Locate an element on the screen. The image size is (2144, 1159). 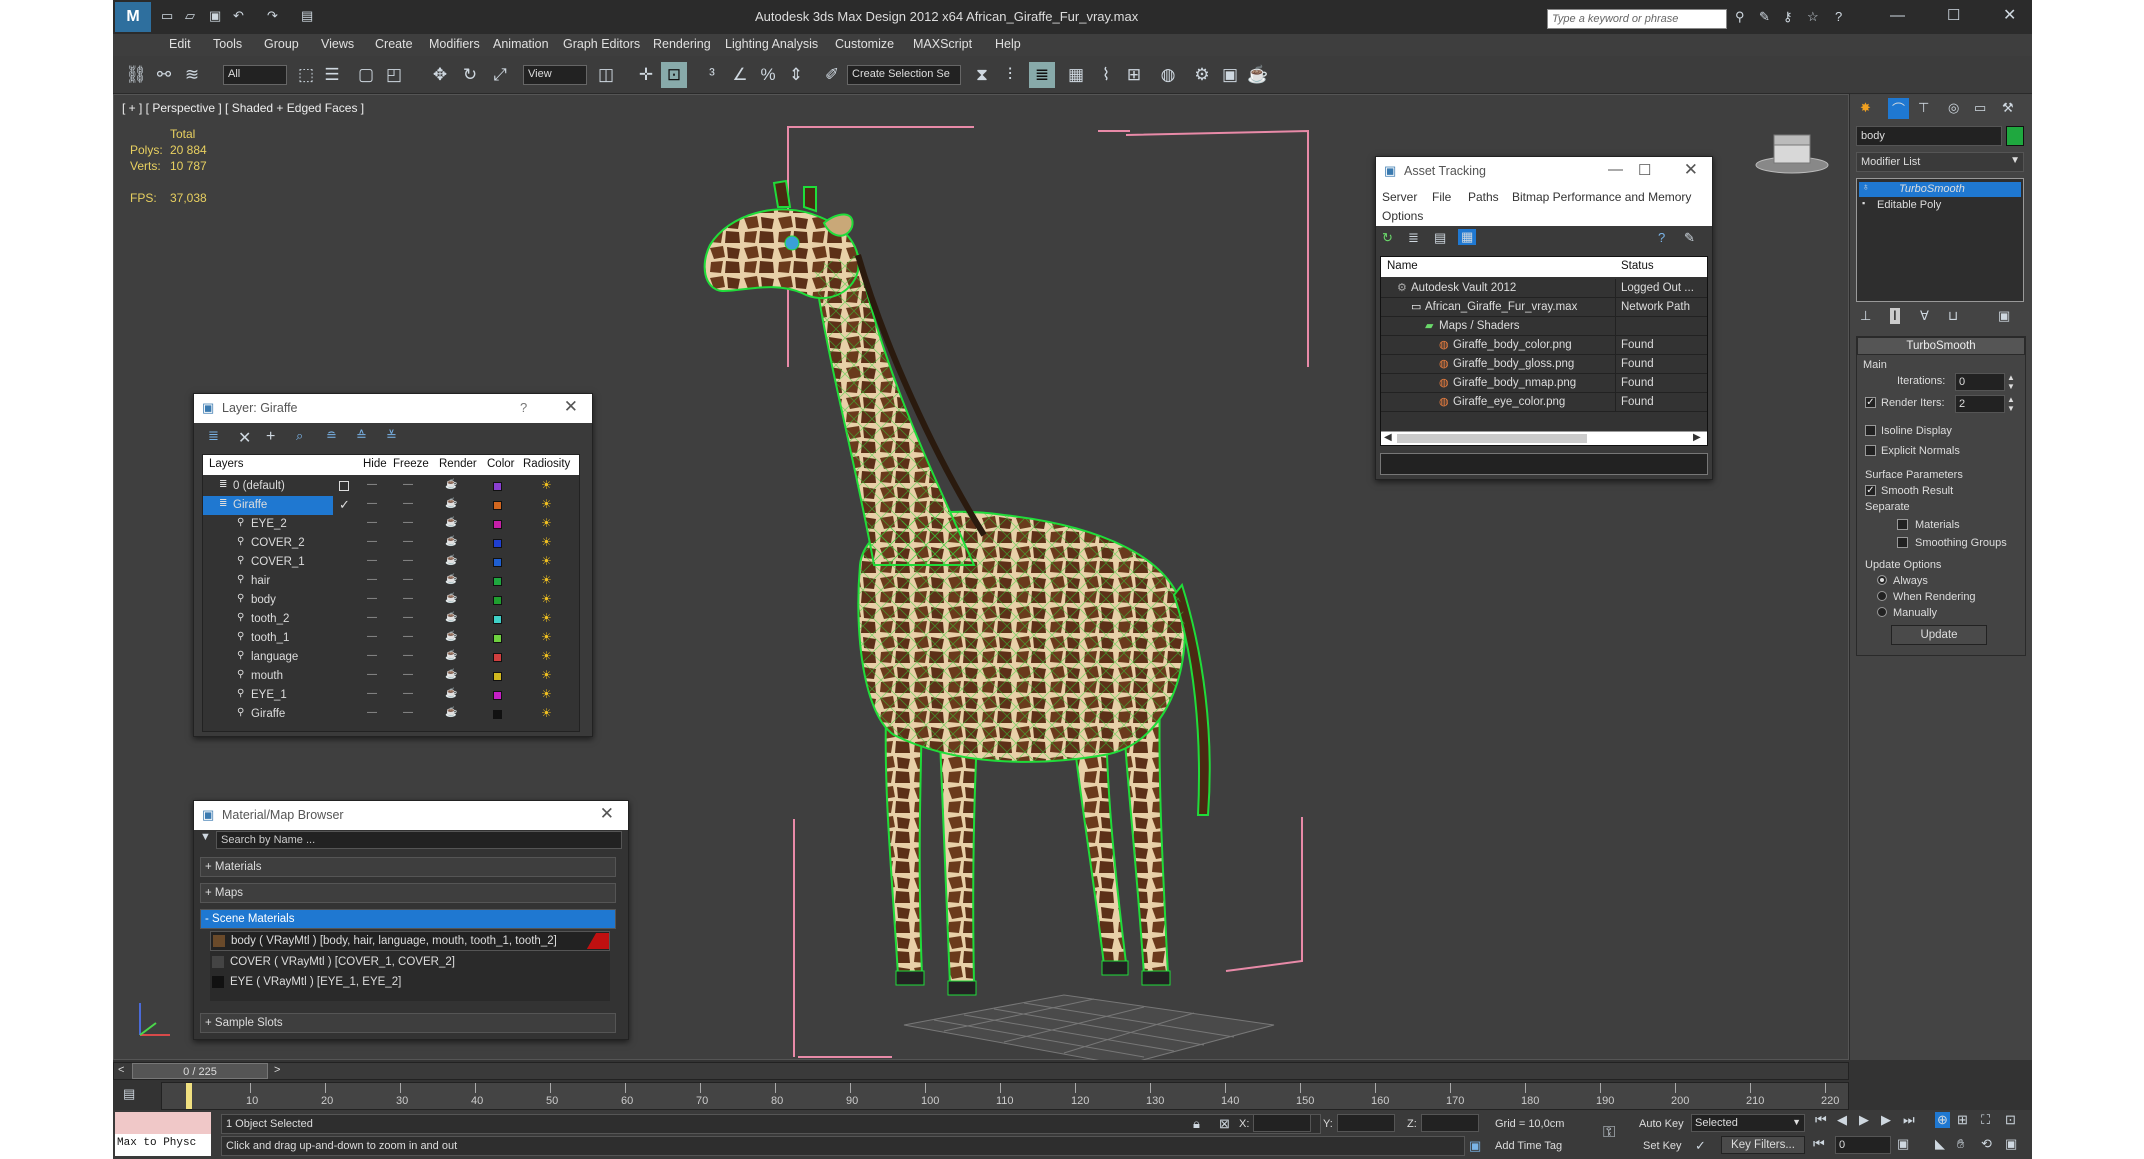
layer-row: ⚲ COVER_2 — — ☕ ☀ is located at coordinates (391, 543).